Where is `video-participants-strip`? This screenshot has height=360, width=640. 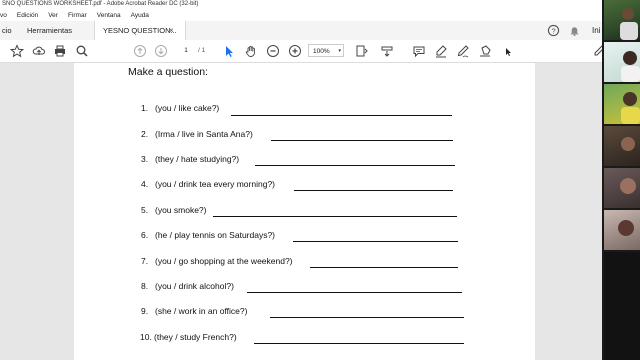 video-participants-strip is located at coordinates (621, 180).